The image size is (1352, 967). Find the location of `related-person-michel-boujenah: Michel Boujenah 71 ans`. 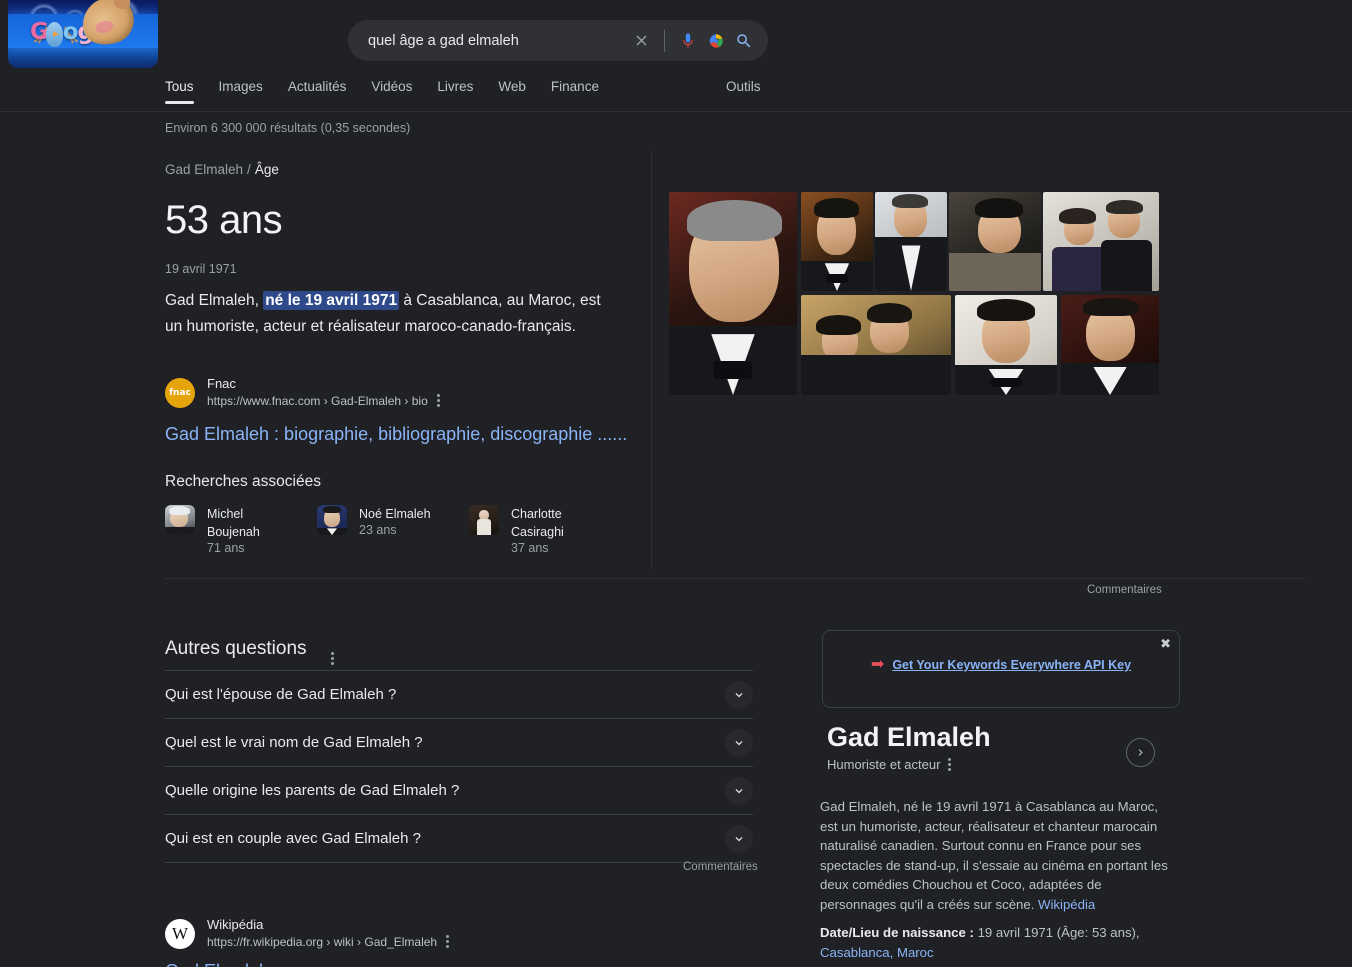

related-person-michel-boujenah: Michel Boujenah 71 ans is located at coordinates (241, 530).